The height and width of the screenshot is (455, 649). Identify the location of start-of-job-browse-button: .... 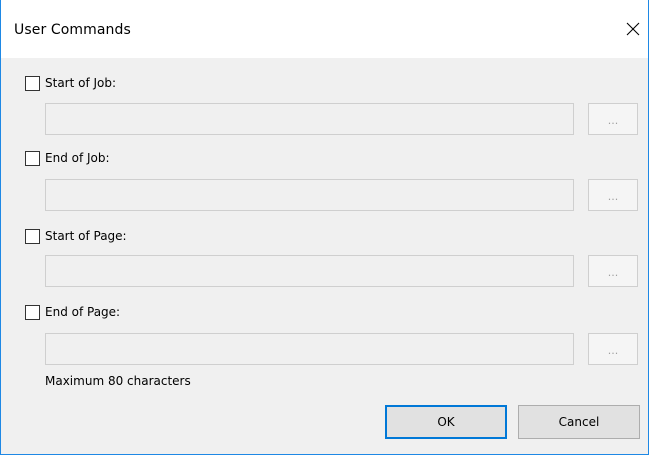
(613, 119).